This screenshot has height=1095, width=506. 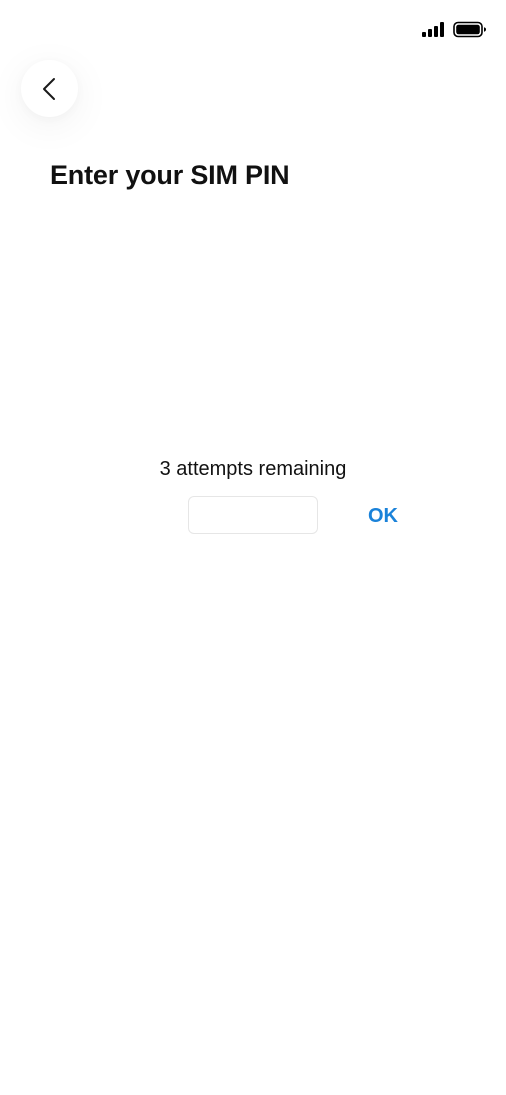 I want to click on attempts-remaining-text: 3 attempts remaining, so click(x=253, y=469).